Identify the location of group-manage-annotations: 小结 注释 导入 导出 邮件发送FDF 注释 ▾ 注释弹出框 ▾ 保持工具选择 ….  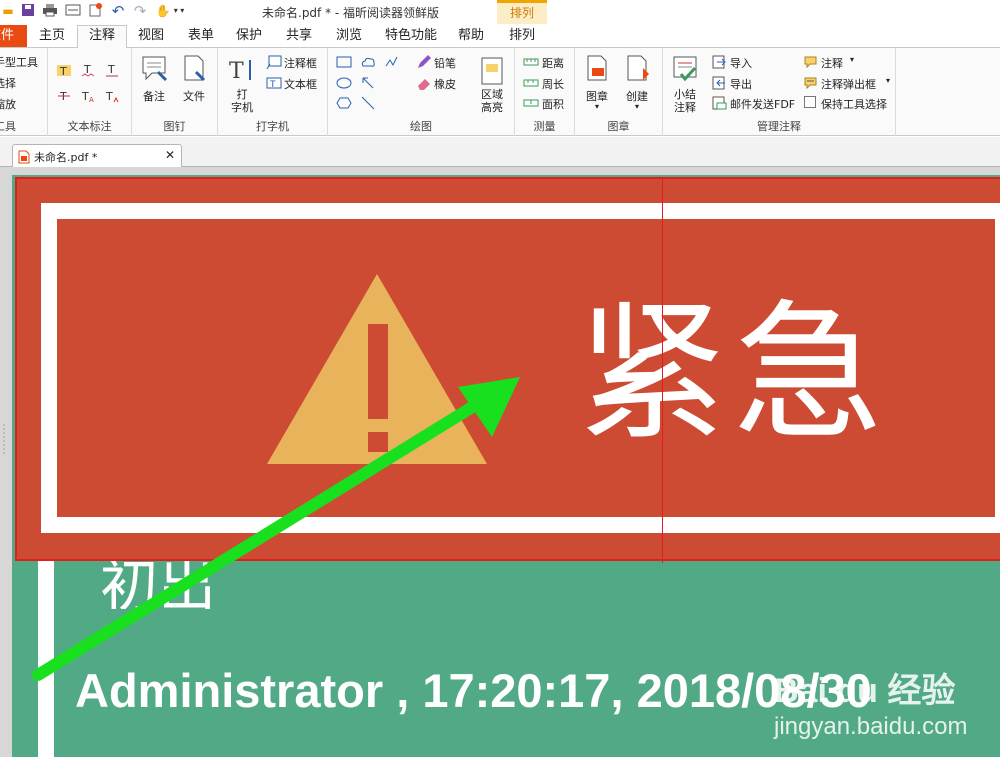
(779, 92).